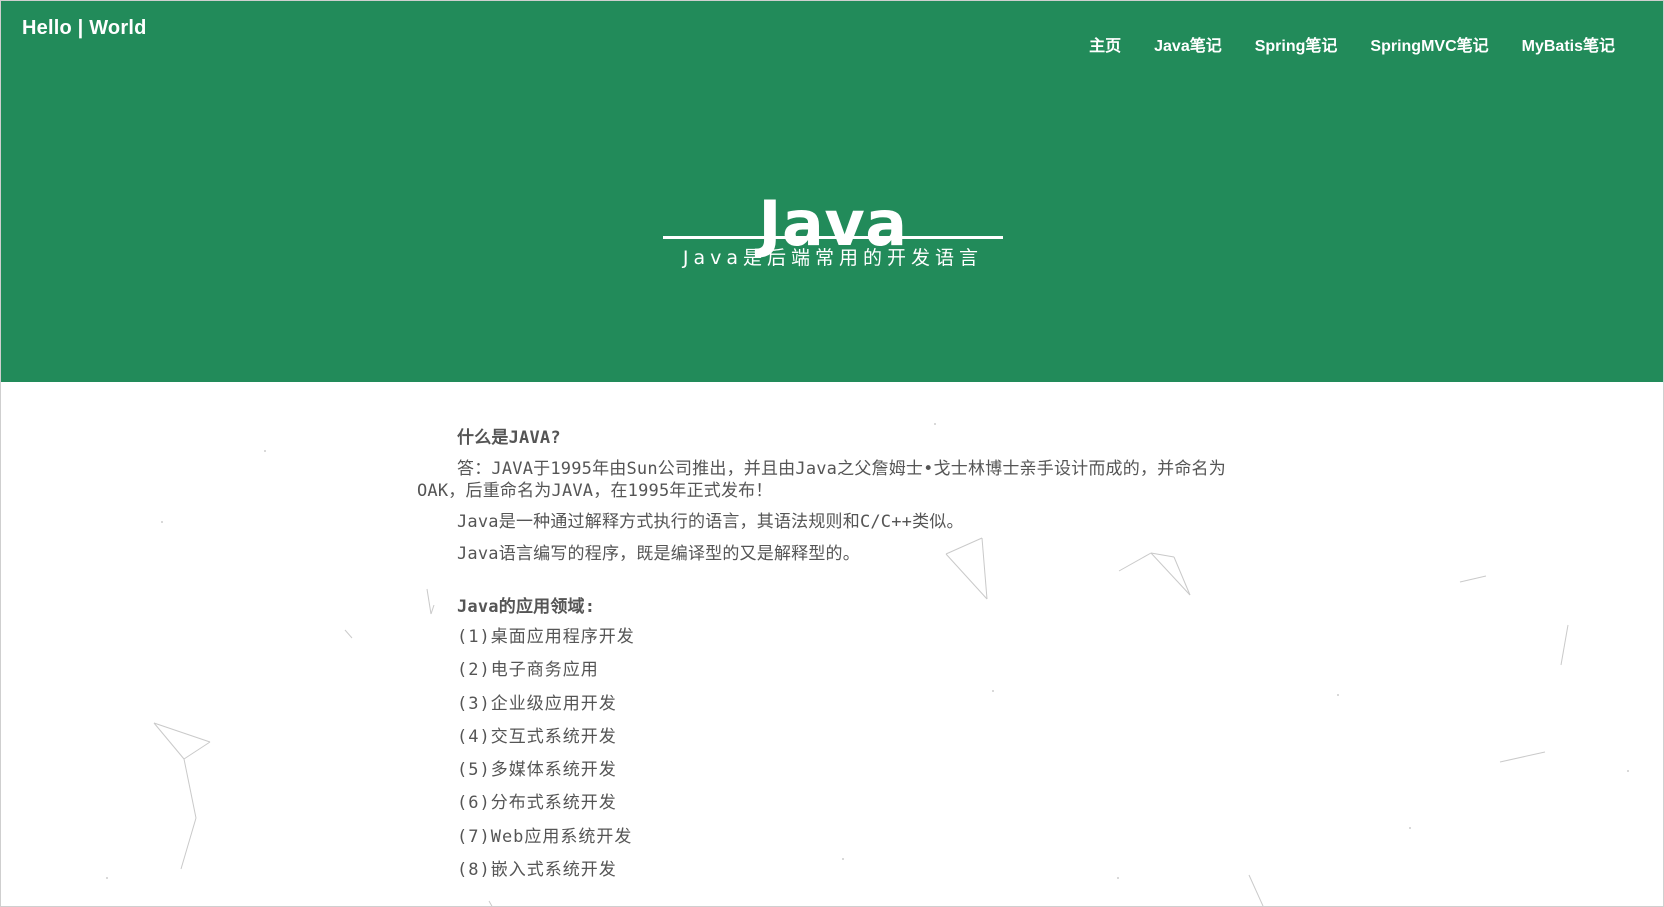 The width and height of the screenshot is (1664, 907). I want to click on application-list-item: (3)企业级应用开发, so click(537, 703).